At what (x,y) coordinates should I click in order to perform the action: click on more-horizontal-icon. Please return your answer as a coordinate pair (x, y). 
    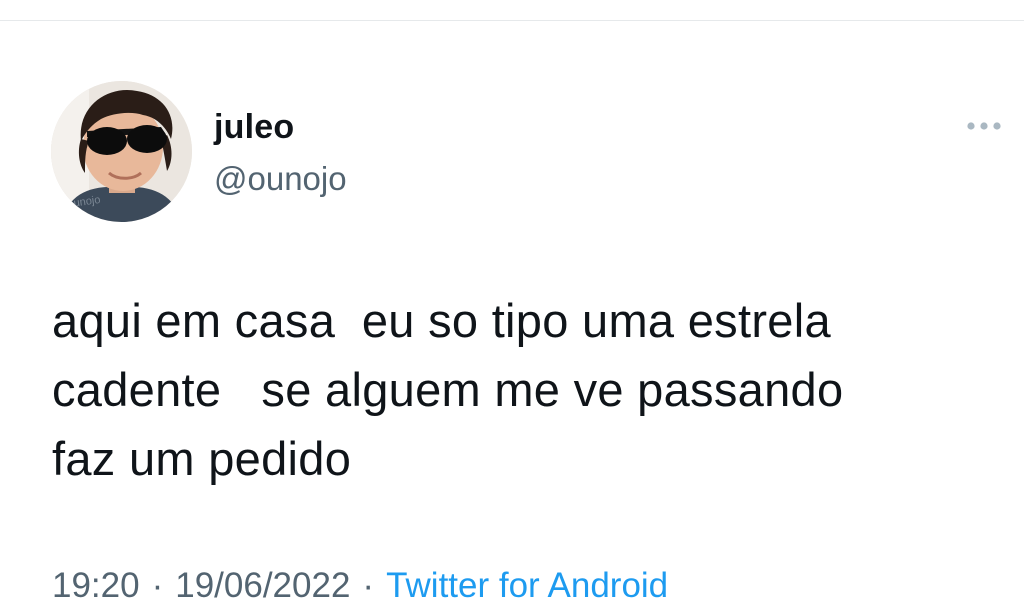
    Looking at the image, I should click on (984, 126).